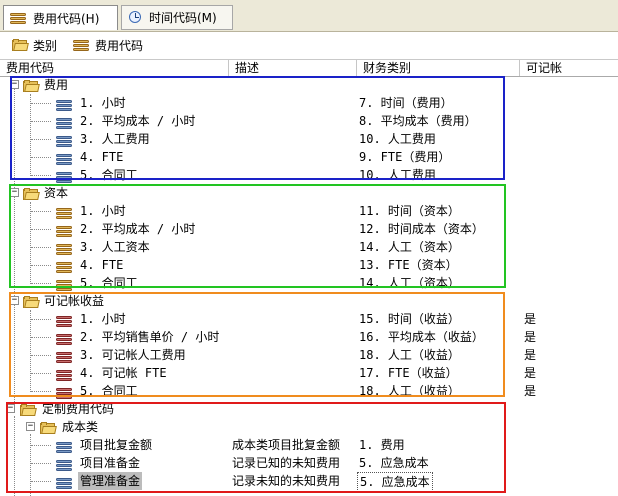 This screenshot has height=496, width=618. Describe the element at coordinates (397, 139) in the screenshot. I see `code-category: 10. 人工费用` at that location.